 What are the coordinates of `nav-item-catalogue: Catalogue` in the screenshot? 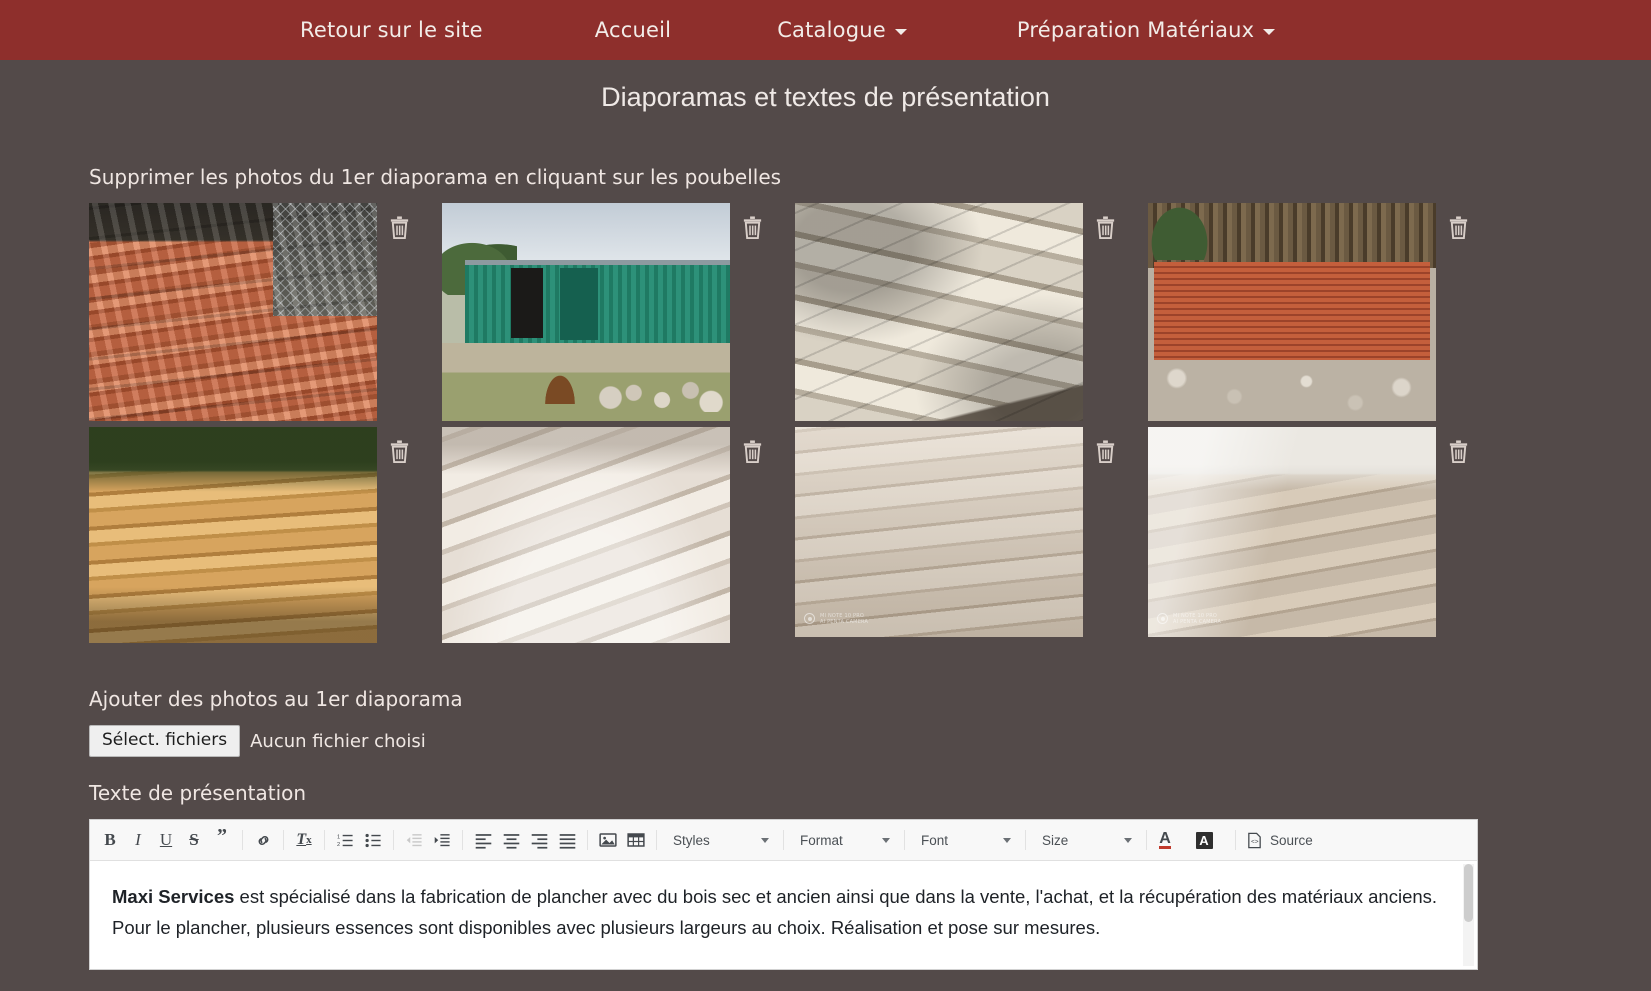 It's located at (842, 30).